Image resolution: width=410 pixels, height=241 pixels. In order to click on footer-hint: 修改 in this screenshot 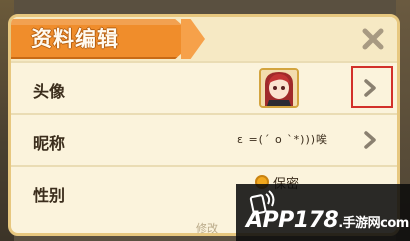, I will do `click(207, 228)`.